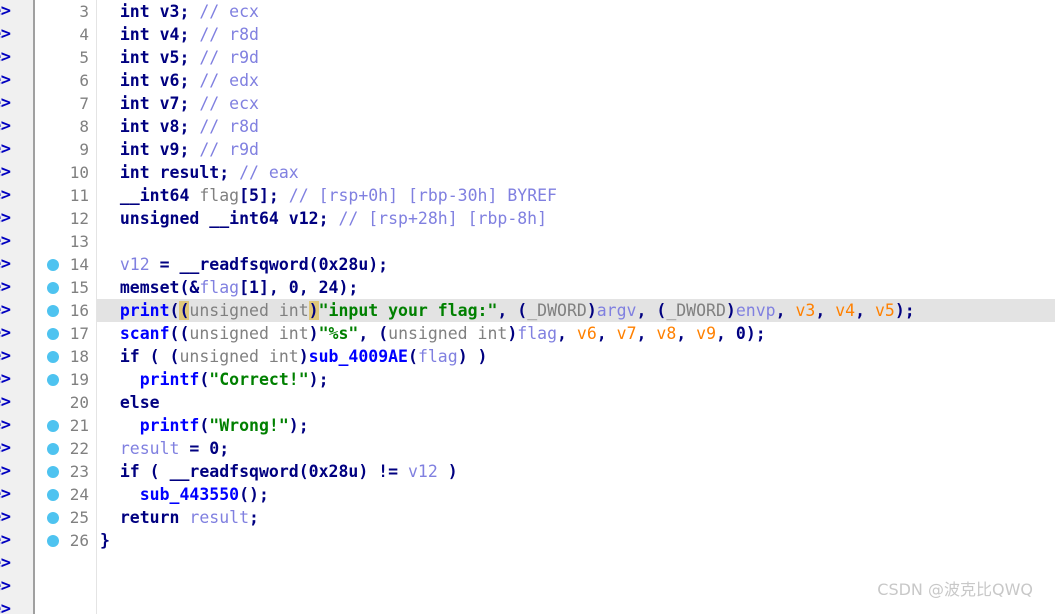 This screenshot has height=614, width=1055. I want to click on code-token: result;, so click(194, 172).